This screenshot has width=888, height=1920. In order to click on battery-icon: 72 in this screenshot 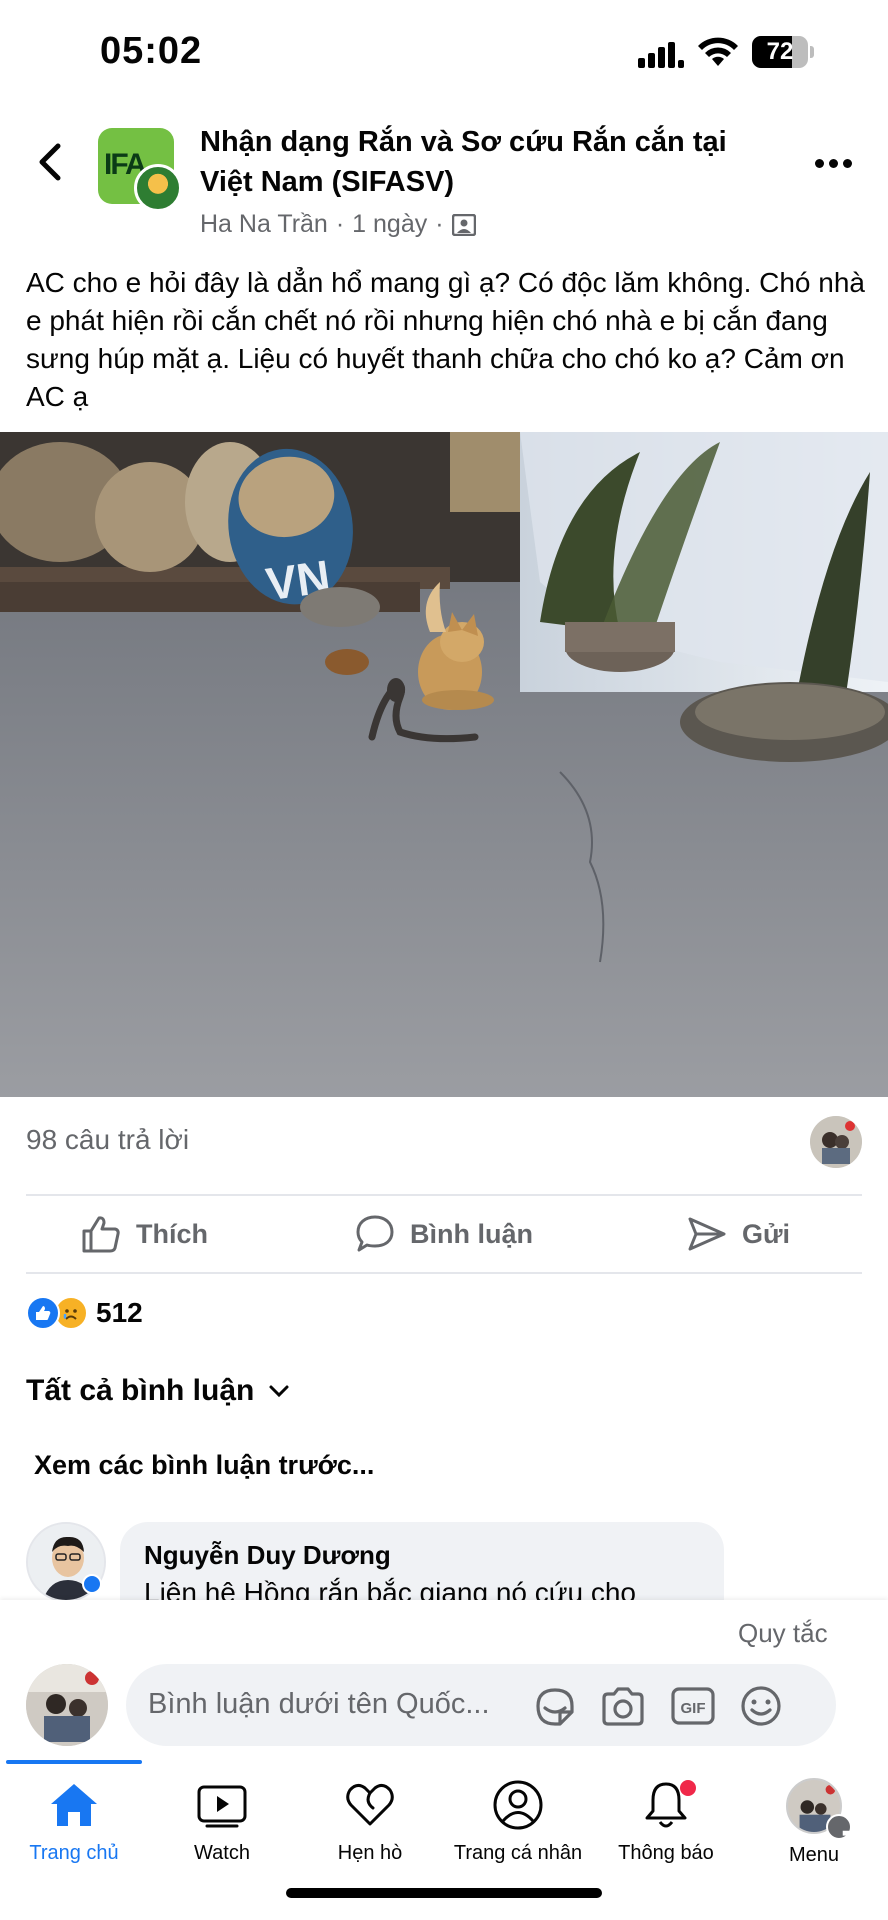, I will do `click(783, 52)`.